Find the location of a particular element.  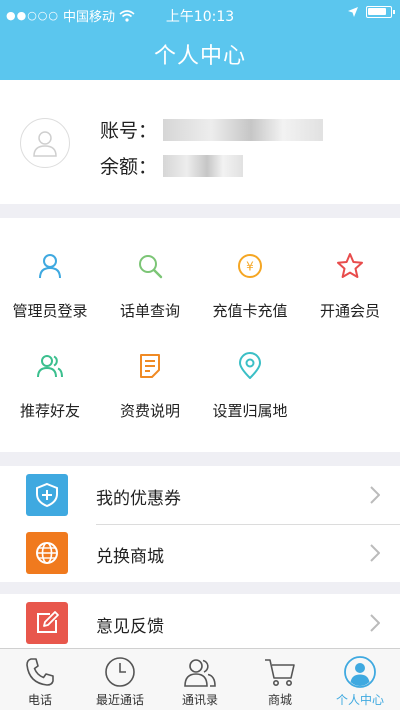

default-avatar-icon is located at coordinates (45, 144).